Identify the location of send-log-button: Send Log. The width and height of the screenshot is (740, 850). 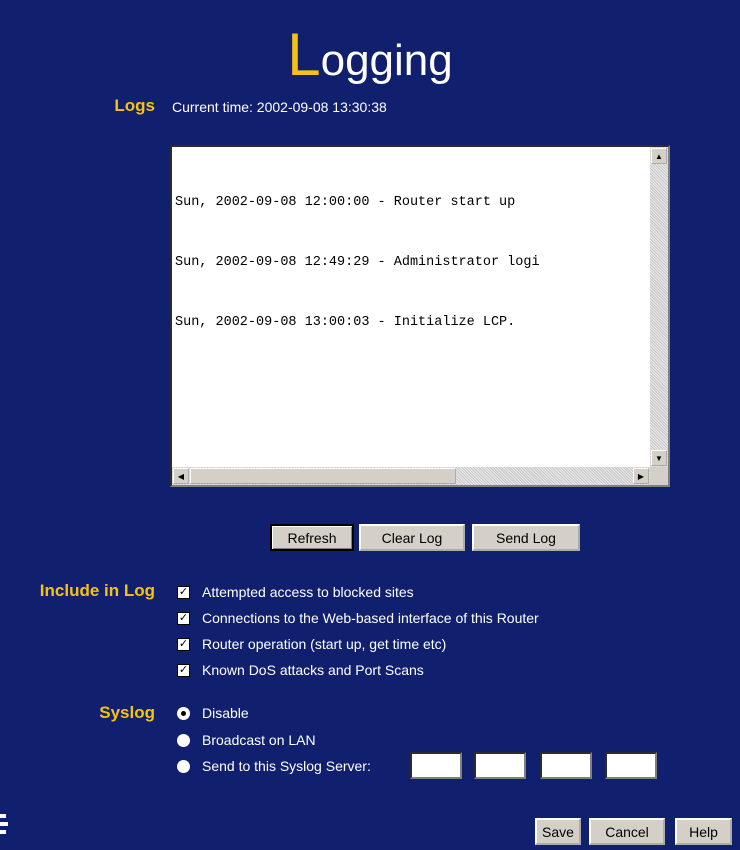
(526, 537).